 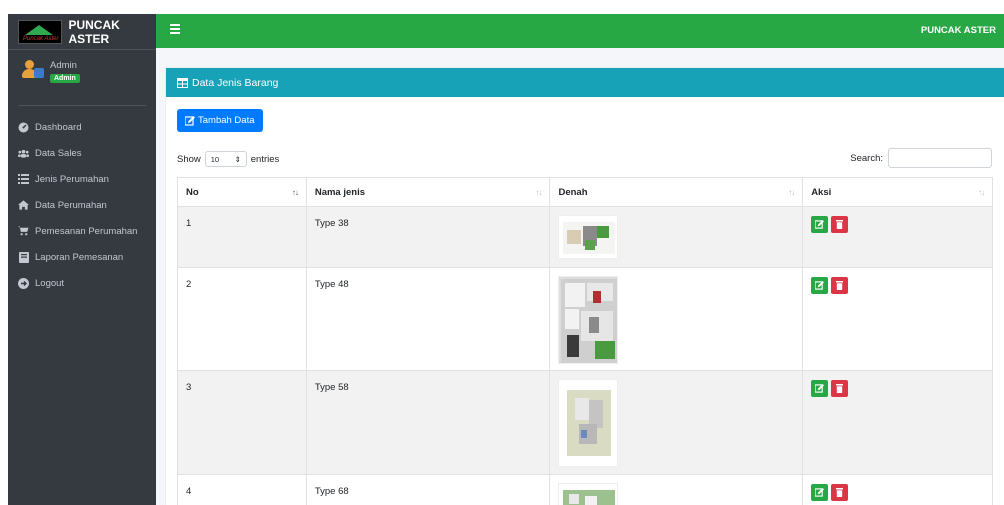 What do you see at coordinates (866, 158) in the screenshot?
I see `search-label: Search:` at bounding box center [866, 158].